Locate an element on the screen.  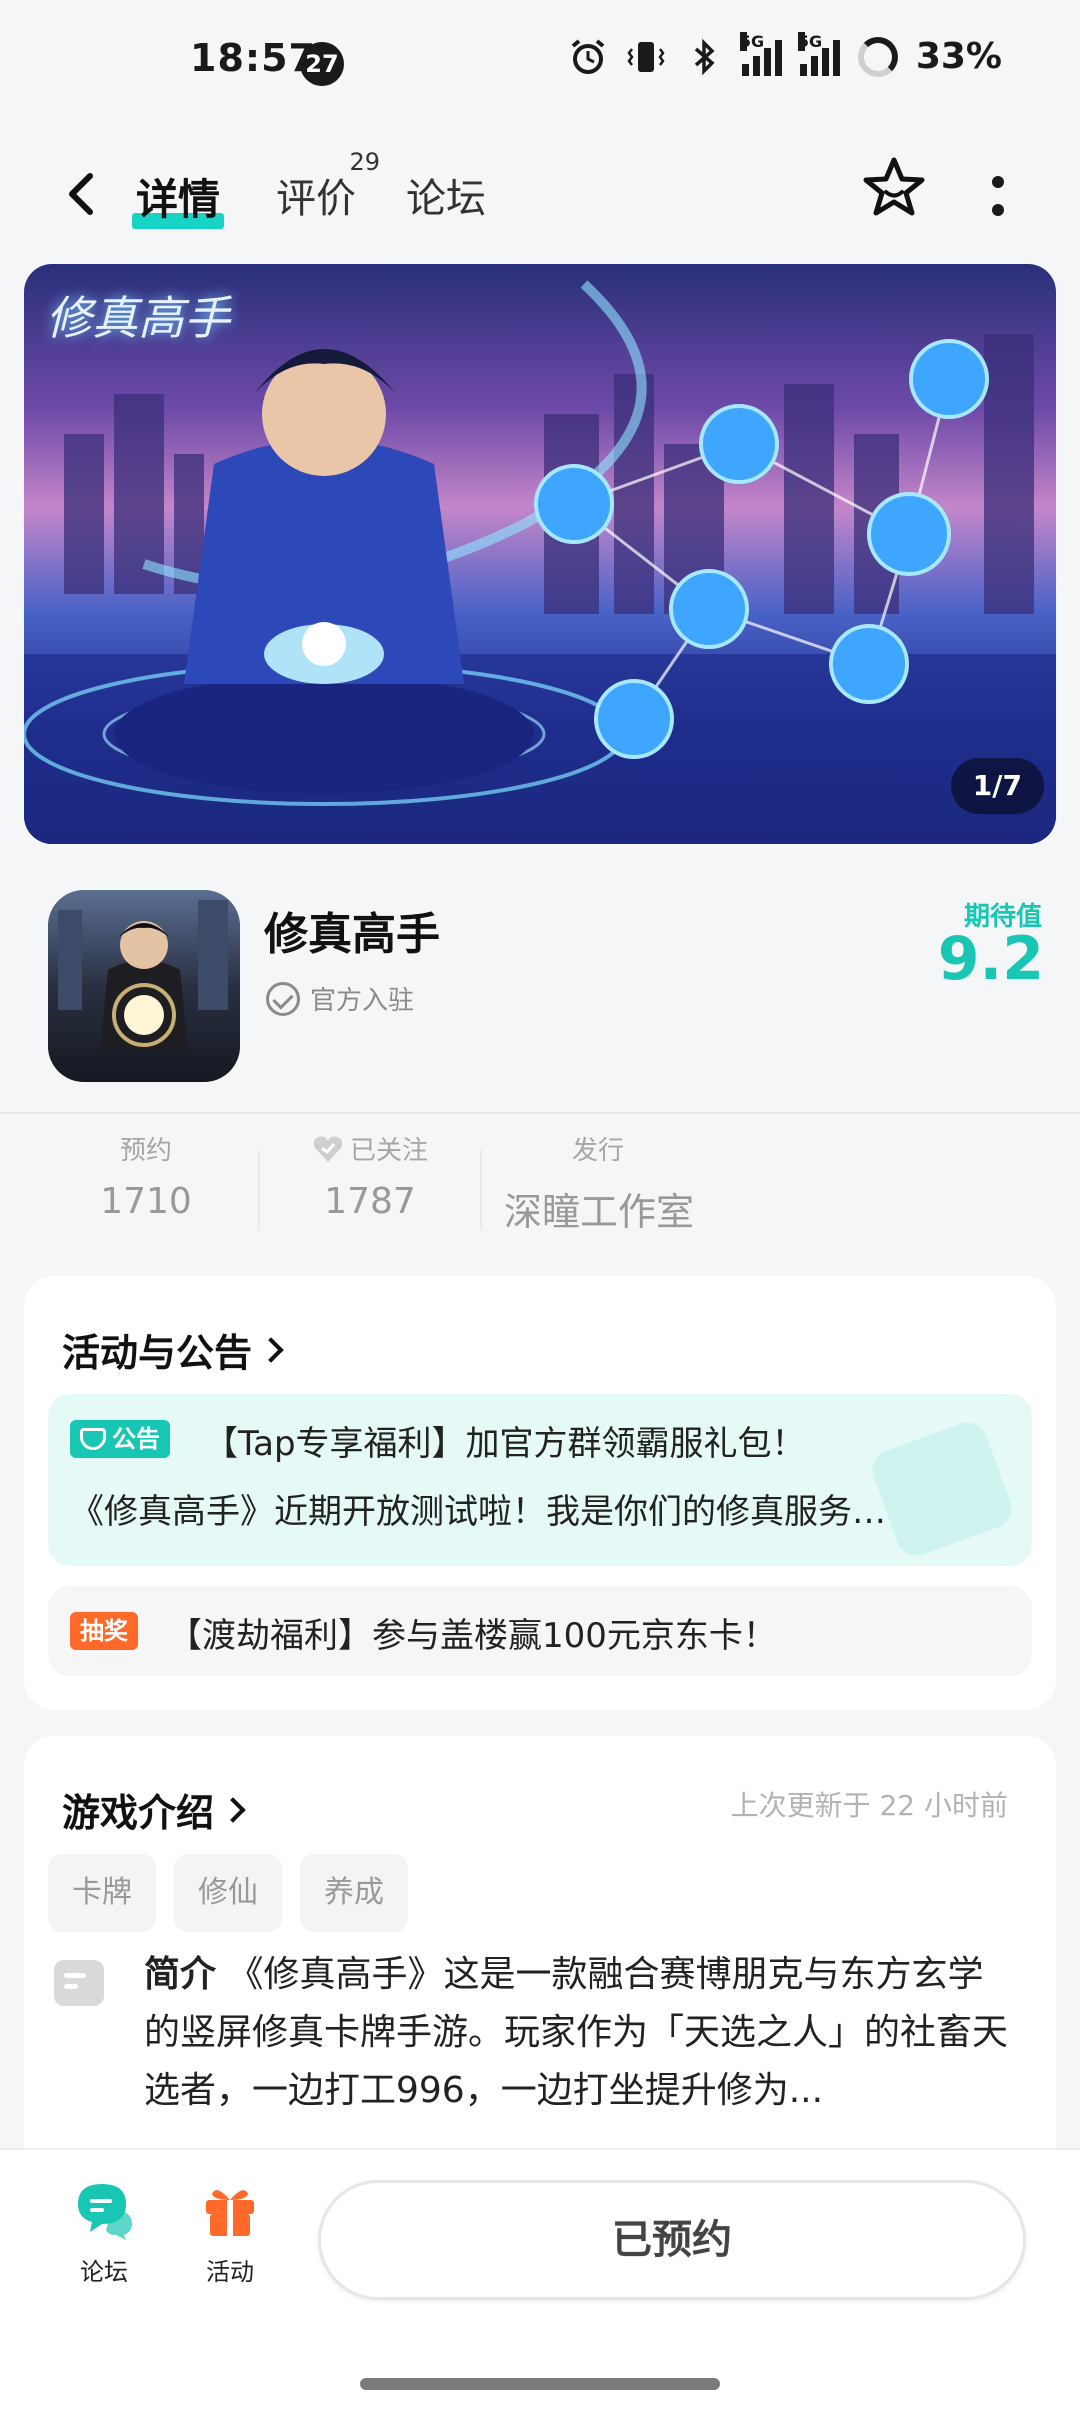
stat-publisher: 发行 深瞳工作室 is located at coordinates (599, 1183).